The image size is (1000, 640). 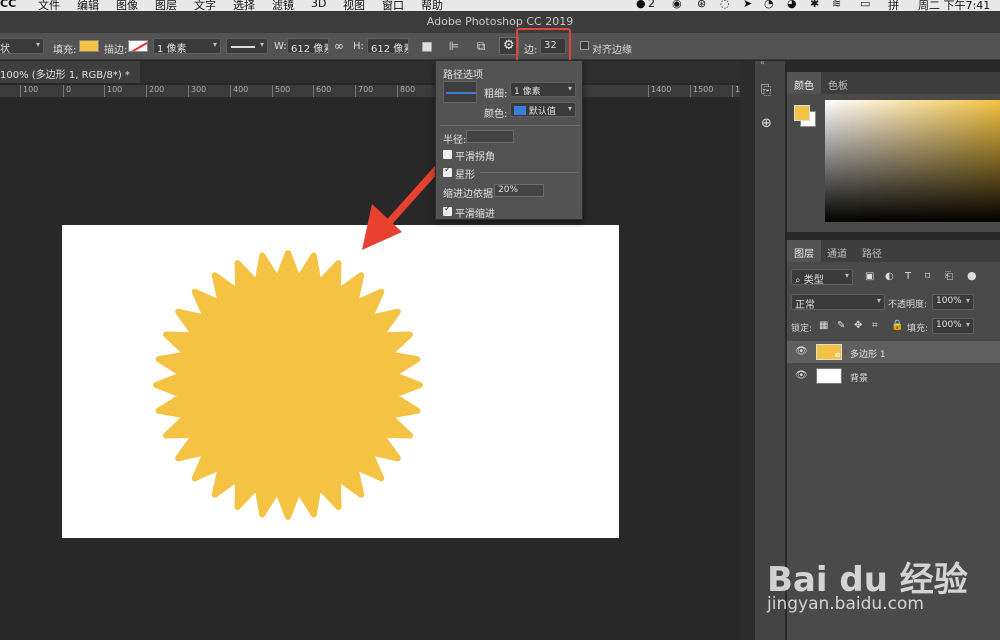 What do you see at coordinates (804, 83) in the screenshot?
I see `tab-color: 颜色` at bounding box center [804, 83].